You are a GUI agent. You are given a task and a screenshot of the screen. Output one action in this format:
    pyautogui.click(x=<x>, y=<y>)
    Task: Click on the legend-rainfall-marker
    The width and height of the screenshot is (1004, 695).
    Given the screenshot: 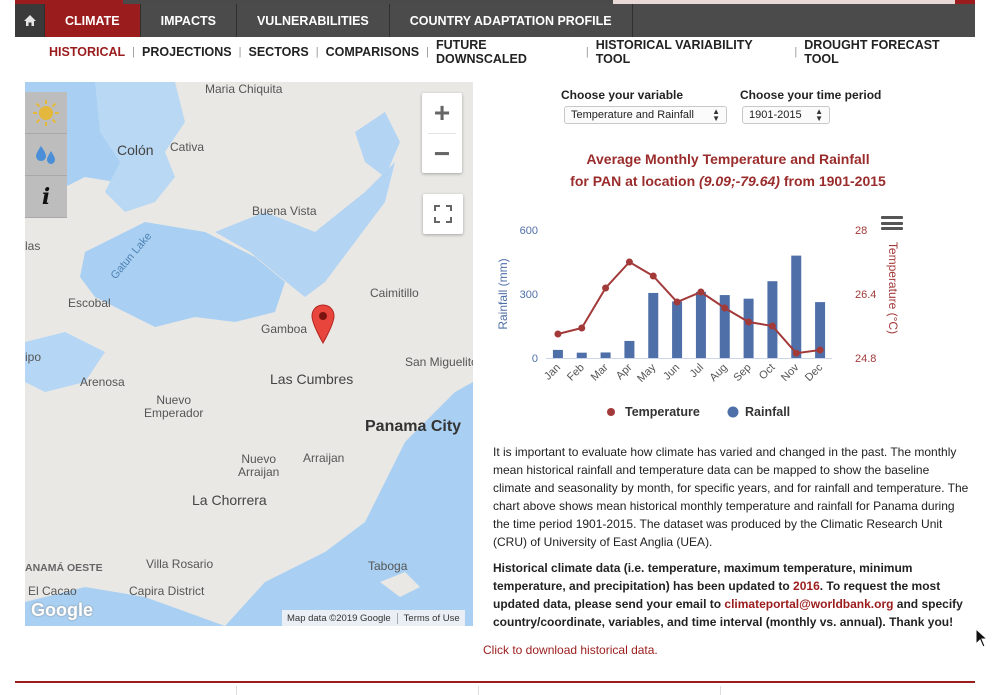 What is the action you would take?
    pyautogui.click(x=733, y=412)
    